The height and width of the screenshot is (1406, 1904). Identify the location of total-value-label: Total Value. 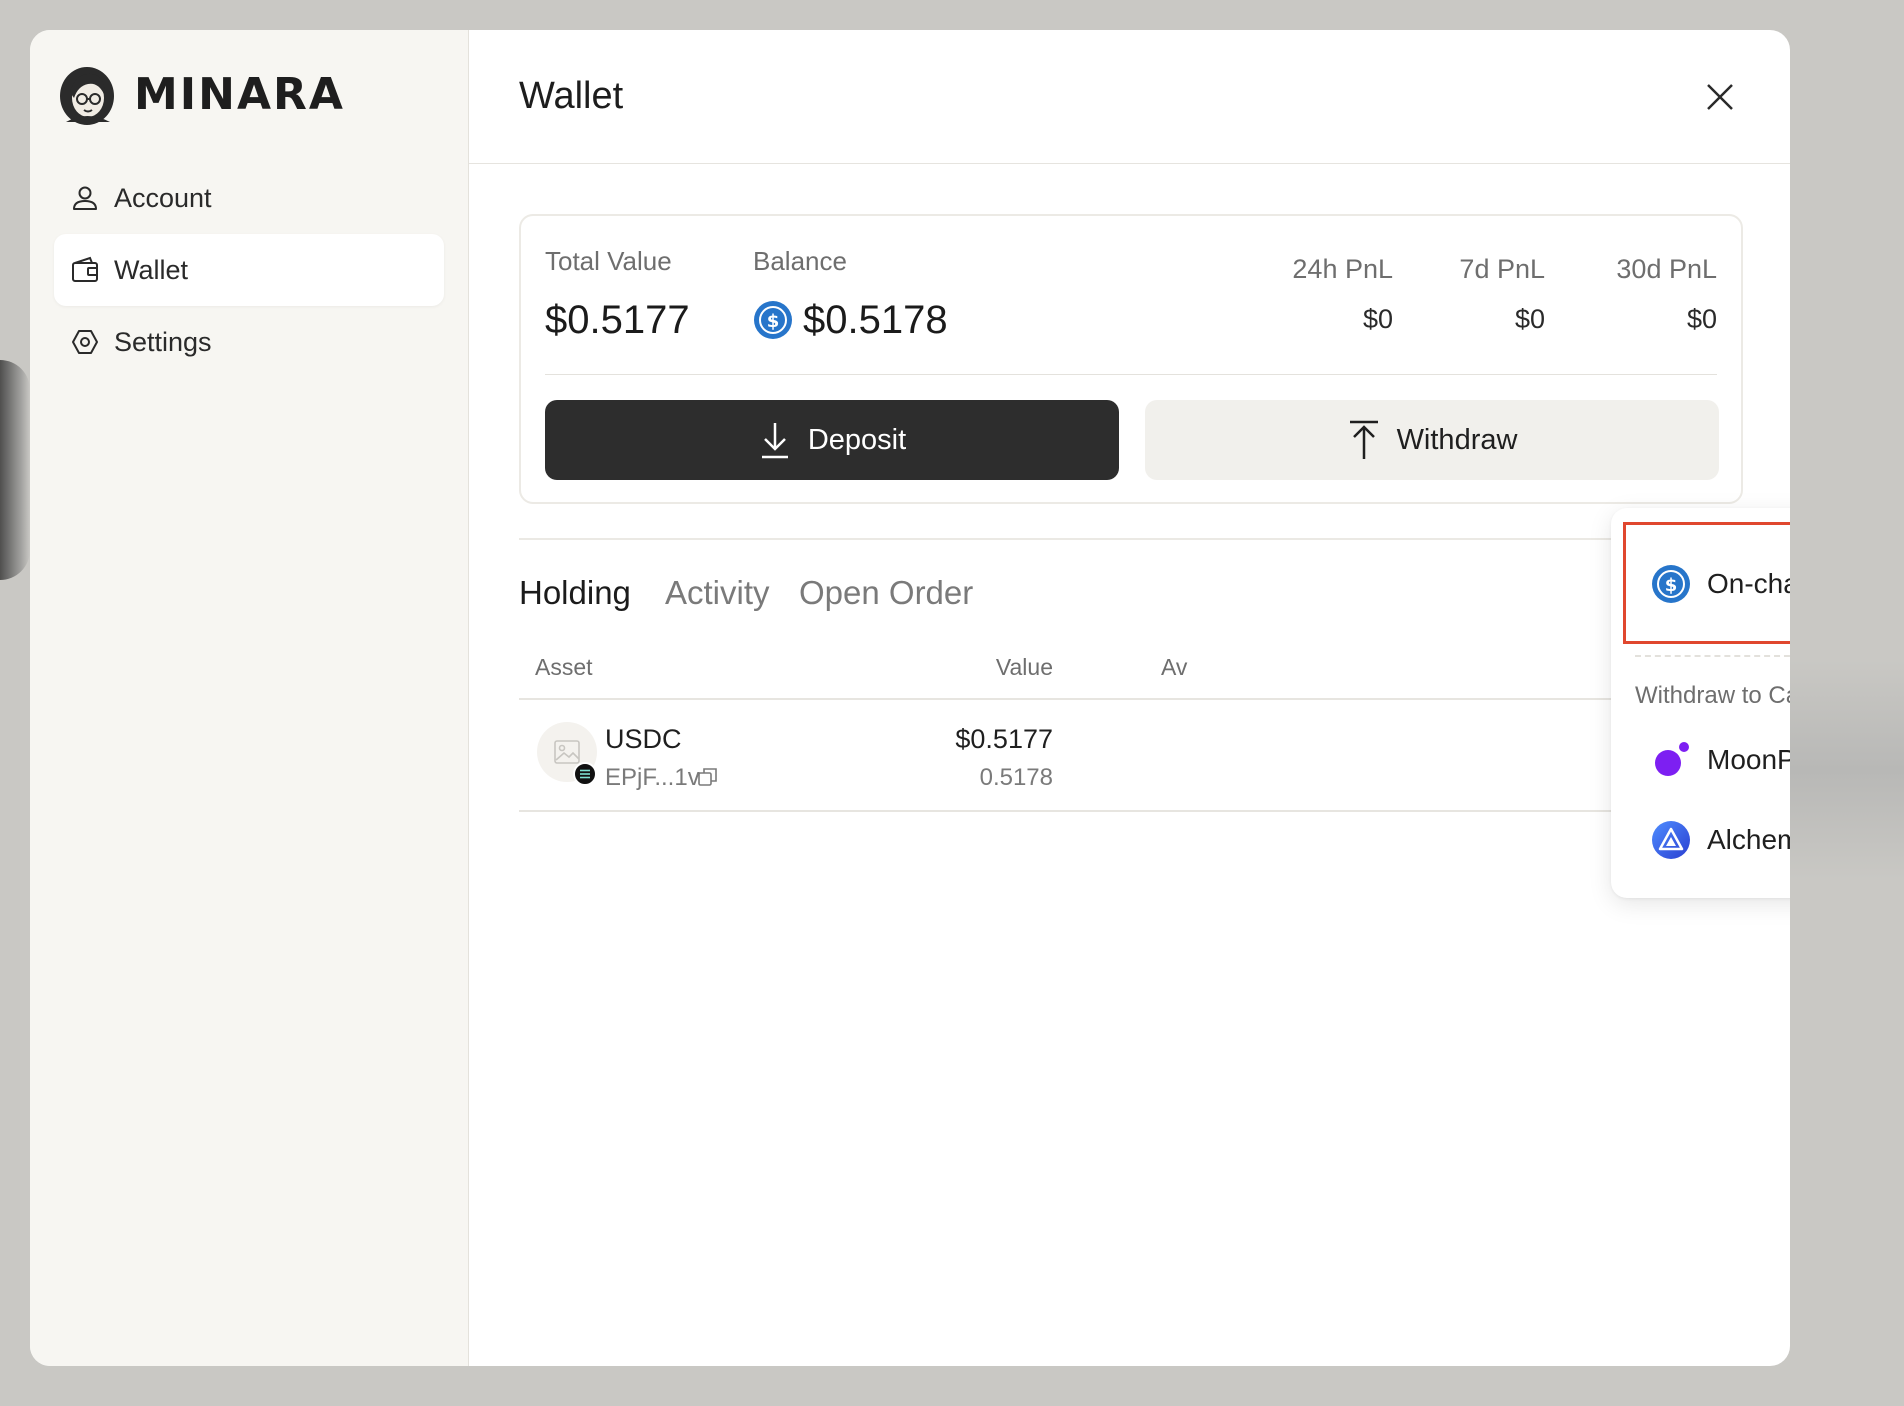
(608, 261).